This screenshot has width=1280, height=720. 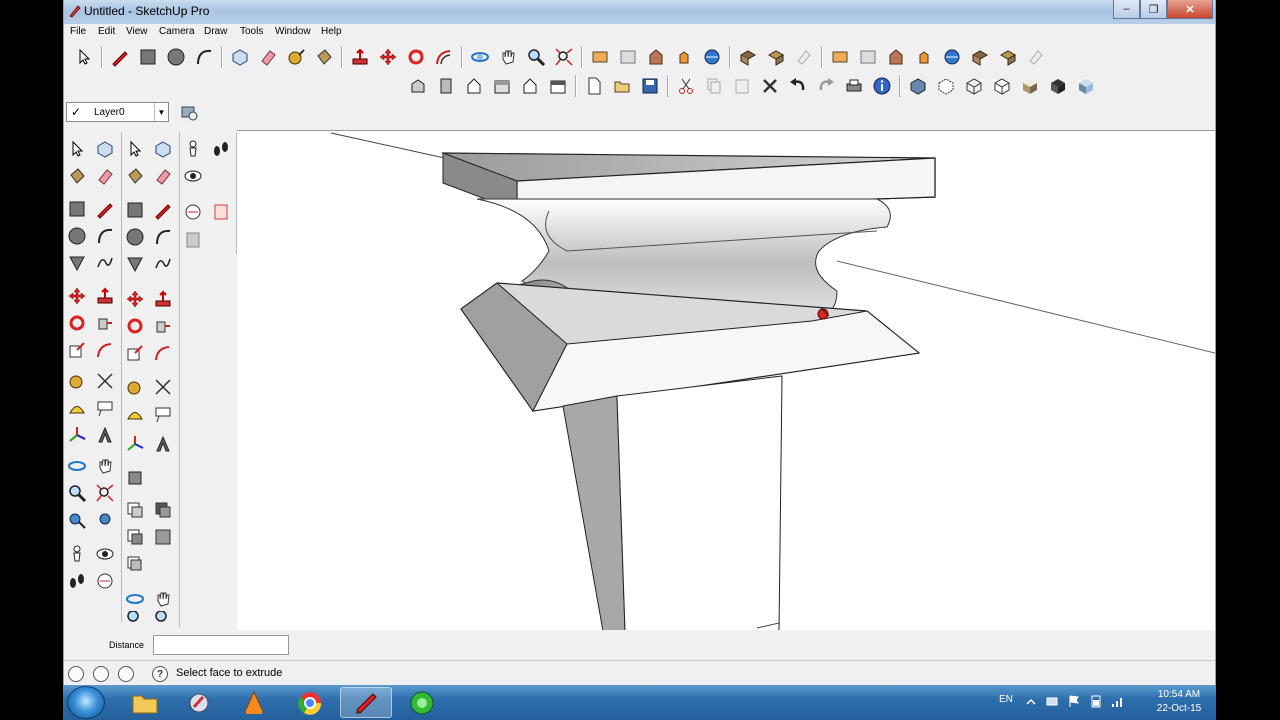 What do you see at coordinates (1052, 701) in the screenshot?
I see `network-icon` at bounding box center [1052, 701].